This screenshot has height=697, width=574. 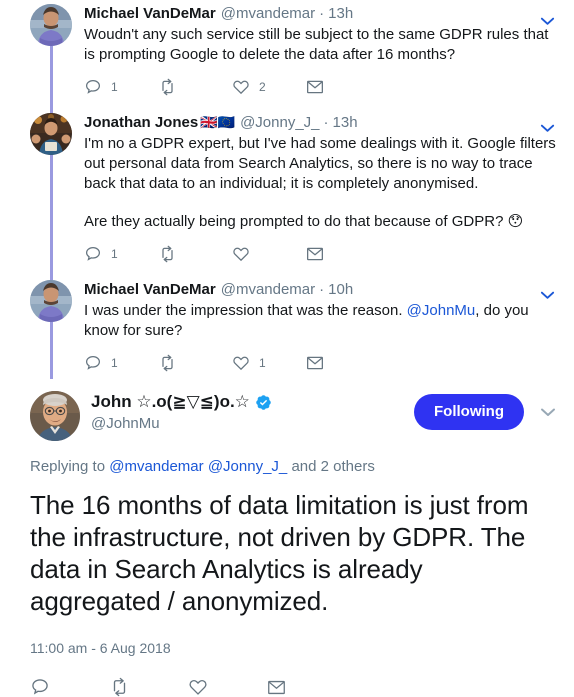 What do you see at coordinates (269, 363) in the screenshot?
I see `like-button: 1` at bounding box center [269, 363].